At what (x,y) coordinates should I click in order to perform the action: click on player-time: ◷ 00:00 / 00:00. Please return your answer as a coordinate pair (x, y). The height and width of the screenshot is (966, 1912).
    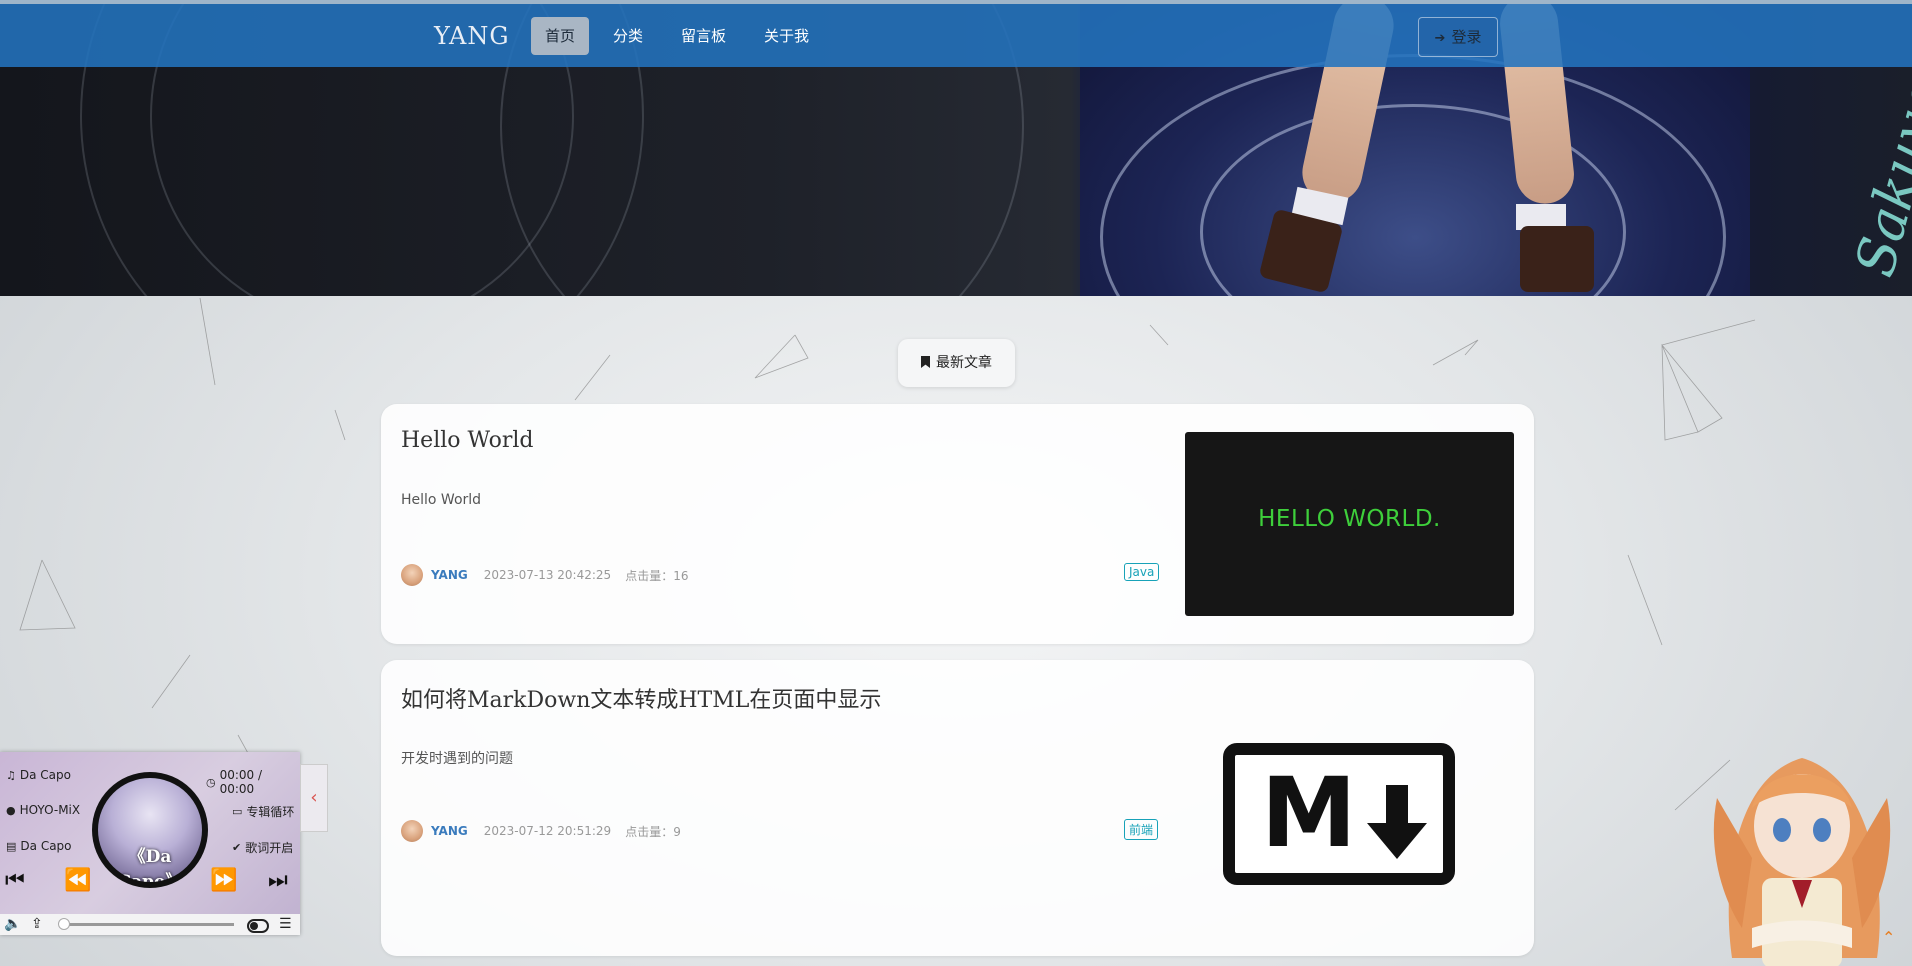
    Looking at the image, I should click on (253, 782).